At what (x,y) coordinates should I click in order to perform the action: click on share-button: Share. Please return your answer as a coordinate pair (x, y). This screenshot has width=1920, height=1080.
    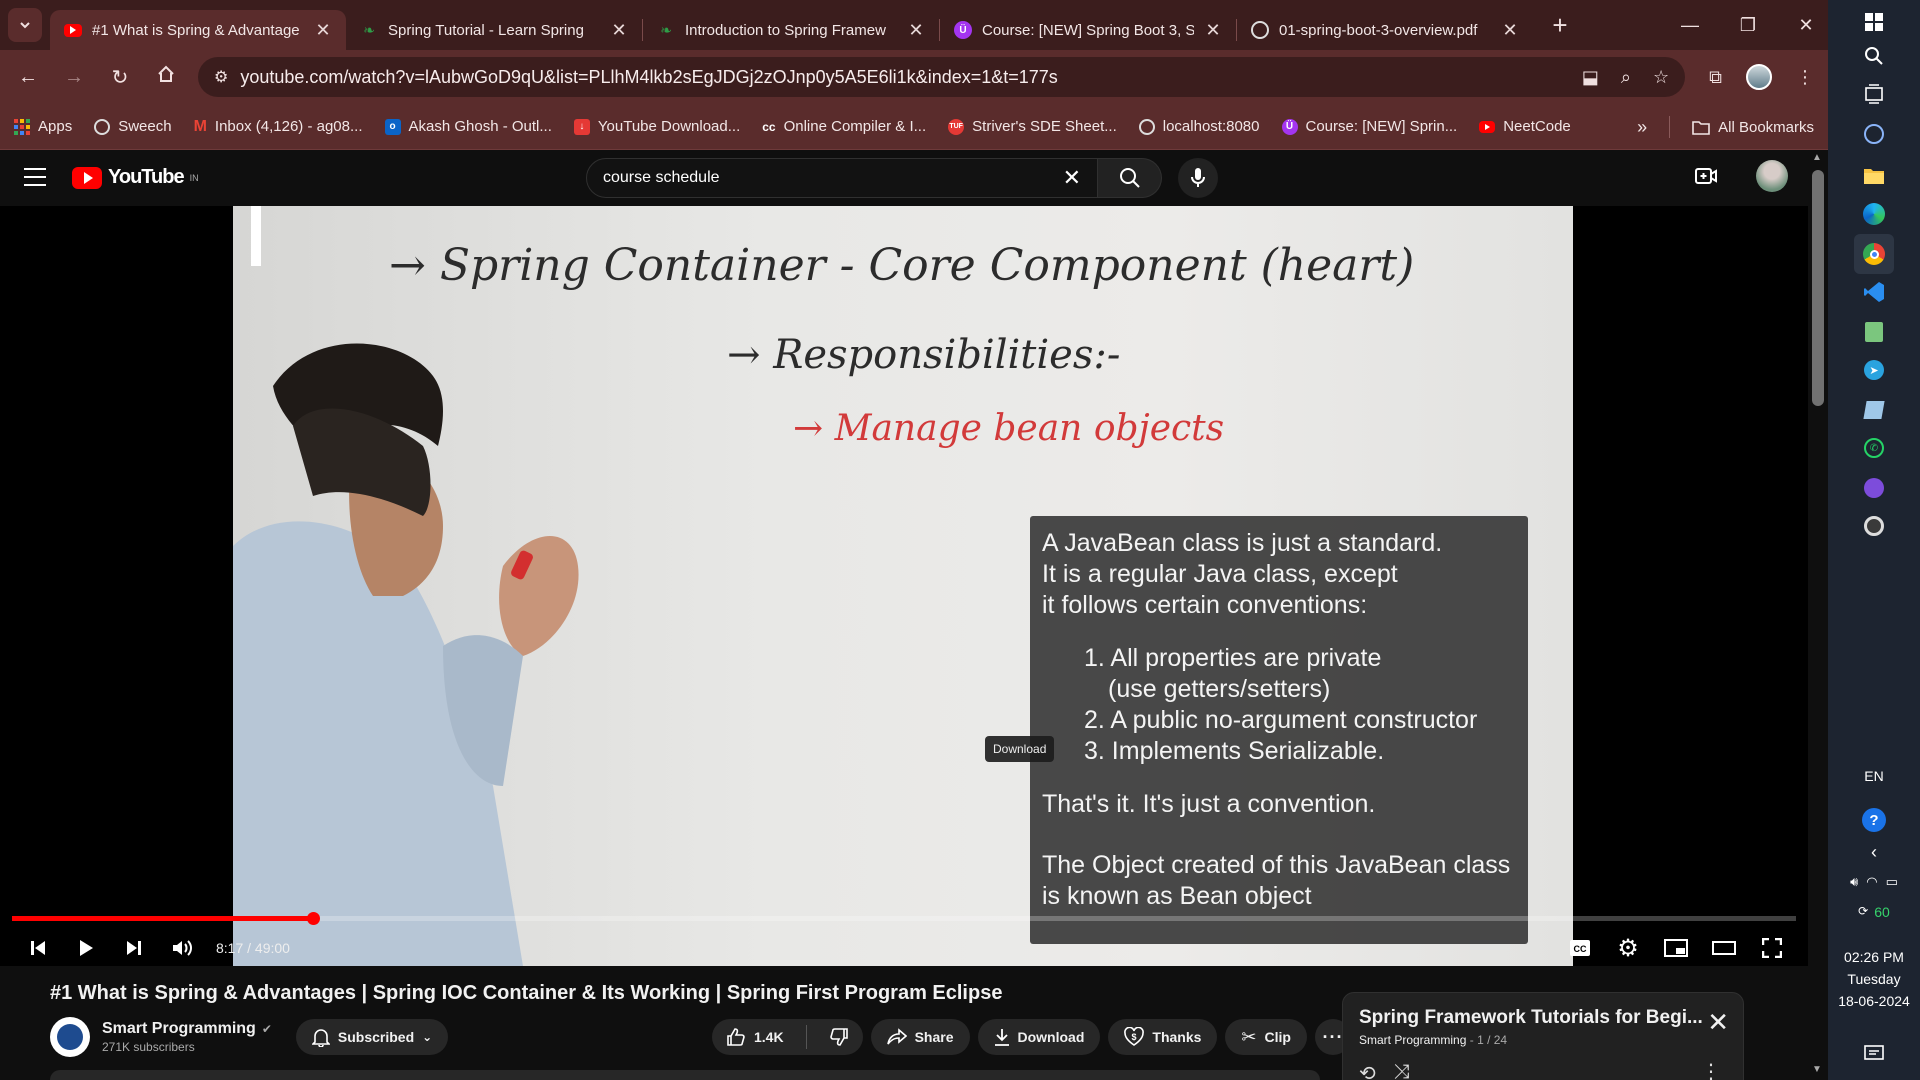
    Looking at the image, I should click on (920, 1037).